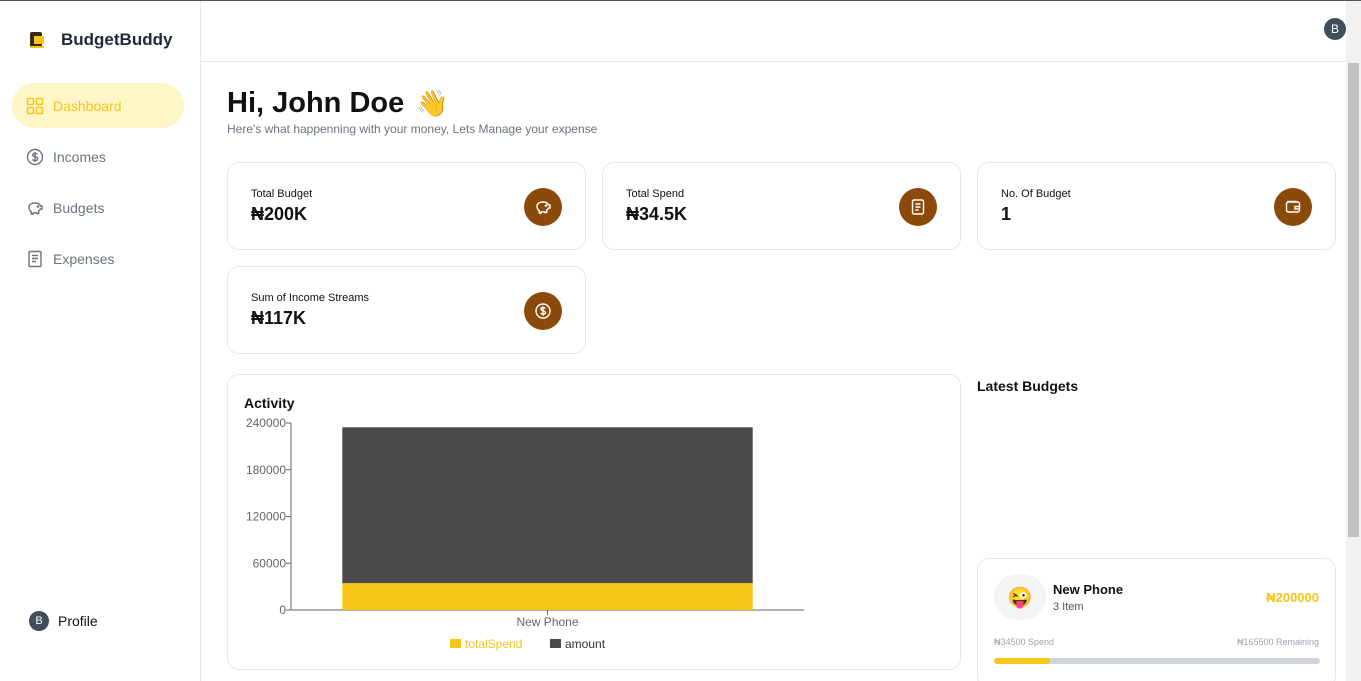 The image size is (1361, 681). I want to click on bar-amount, so click(547, 505).